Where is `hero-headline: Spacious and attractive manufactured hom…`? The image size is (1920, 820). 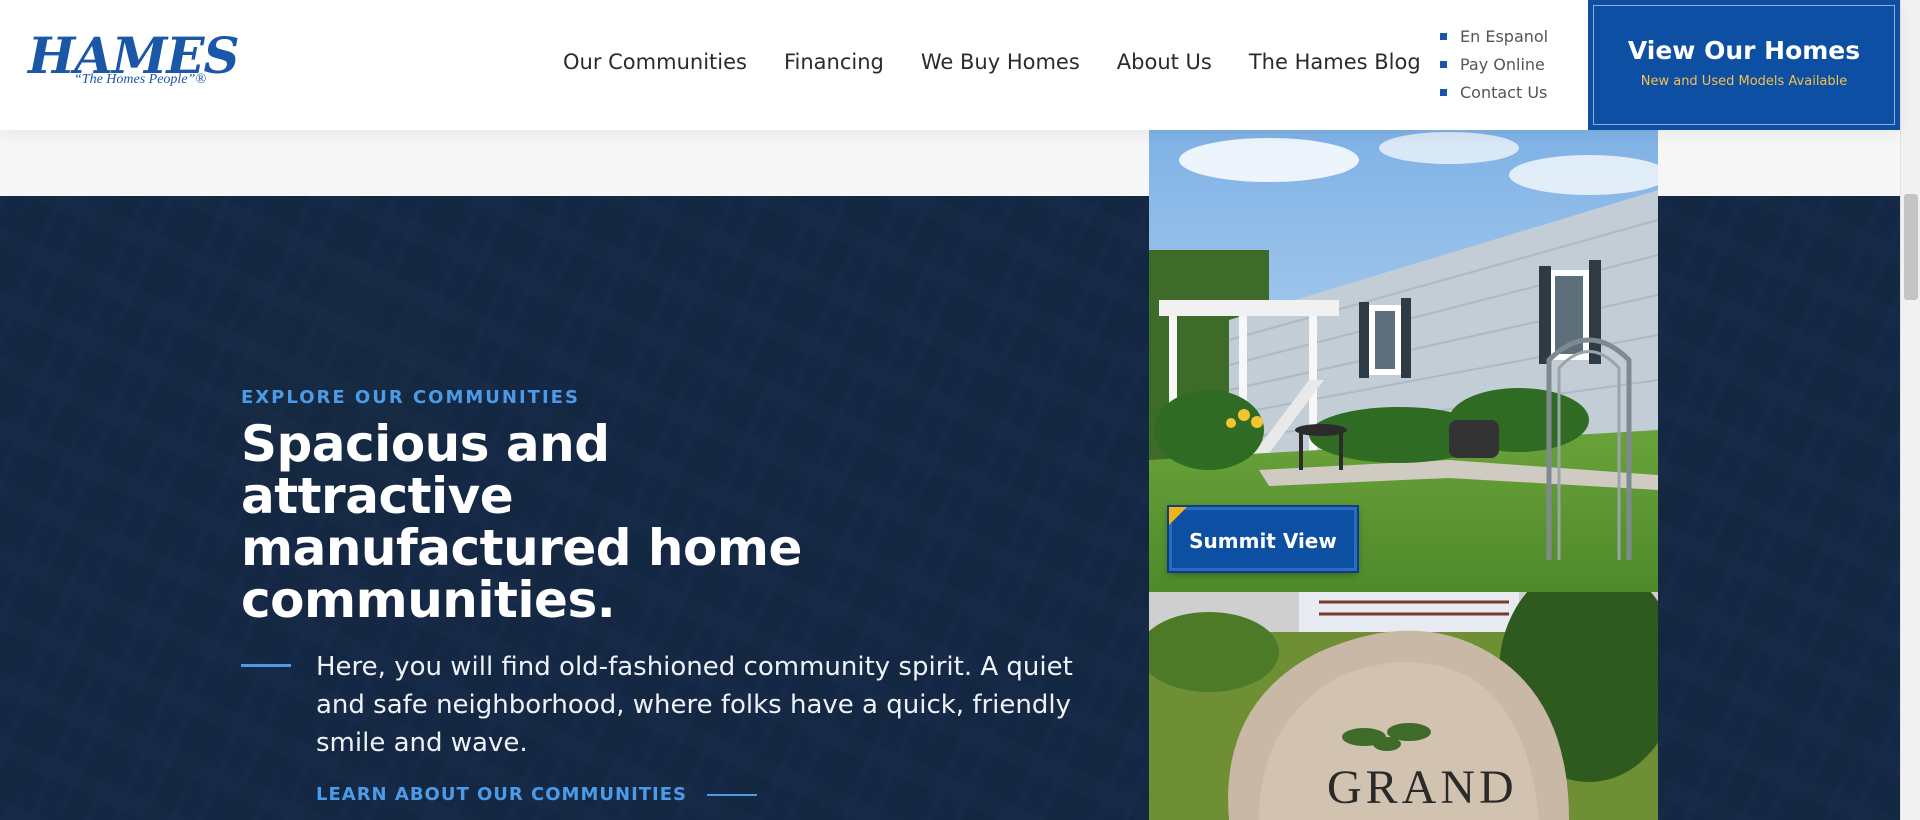
hero-headline: Spacious and attractive manufactured hom… is located at coordinates (521, 522).